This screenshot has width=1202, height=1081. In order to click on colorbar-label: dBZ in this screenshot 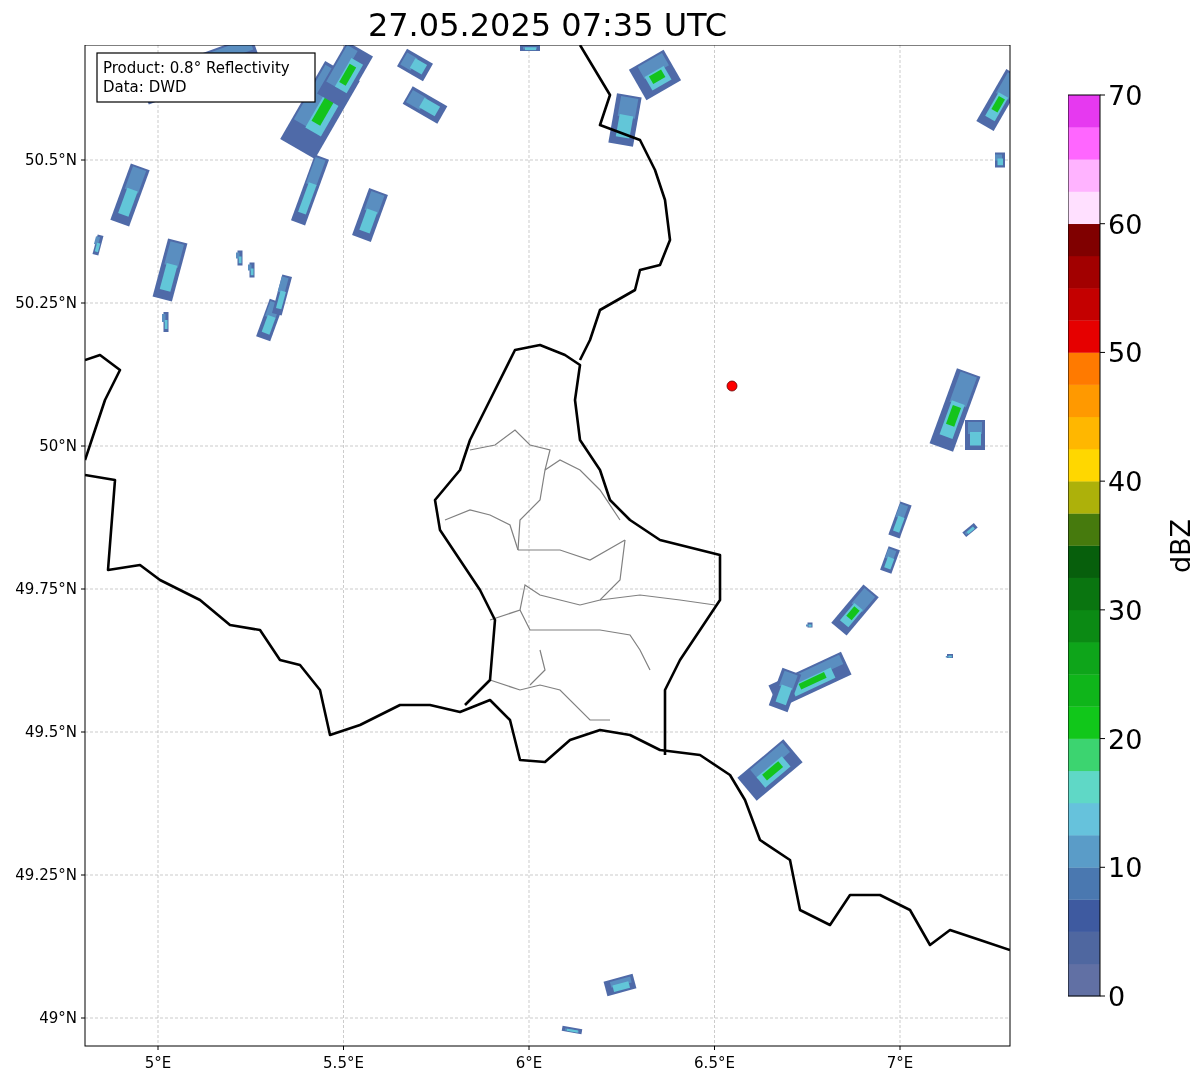, I will do `click(1180, 546)`.